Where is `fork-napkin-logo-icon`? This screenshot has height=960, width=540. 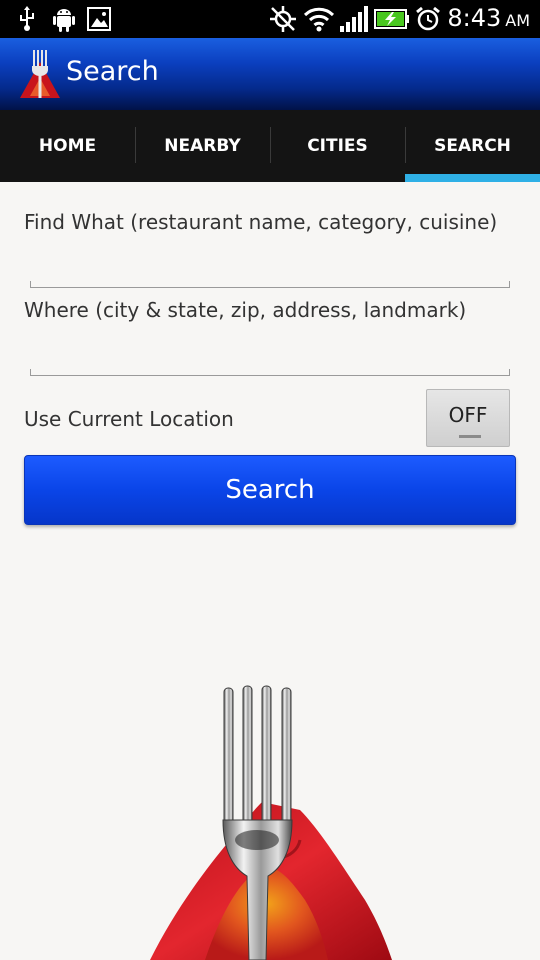
fork-napkin-logo-icon is located at coordinates (40, 74).